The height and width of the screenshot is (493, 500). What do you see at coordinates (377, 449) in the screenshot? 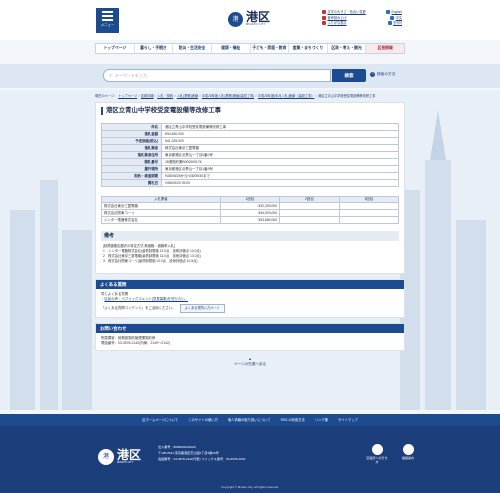
I see `map-pin-icon` at bounding box center [377, 449].